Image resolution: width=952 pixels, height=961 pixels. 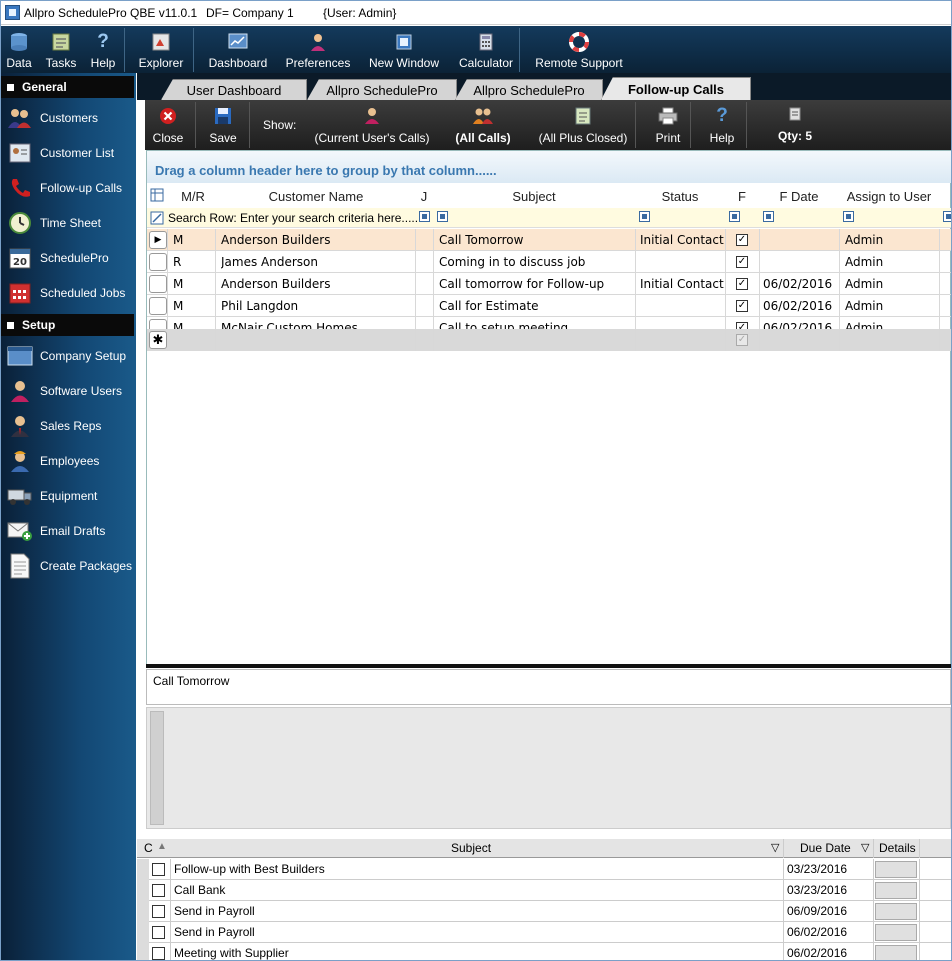 I want to click on column-header-j: J, so click(x=424, y=196).